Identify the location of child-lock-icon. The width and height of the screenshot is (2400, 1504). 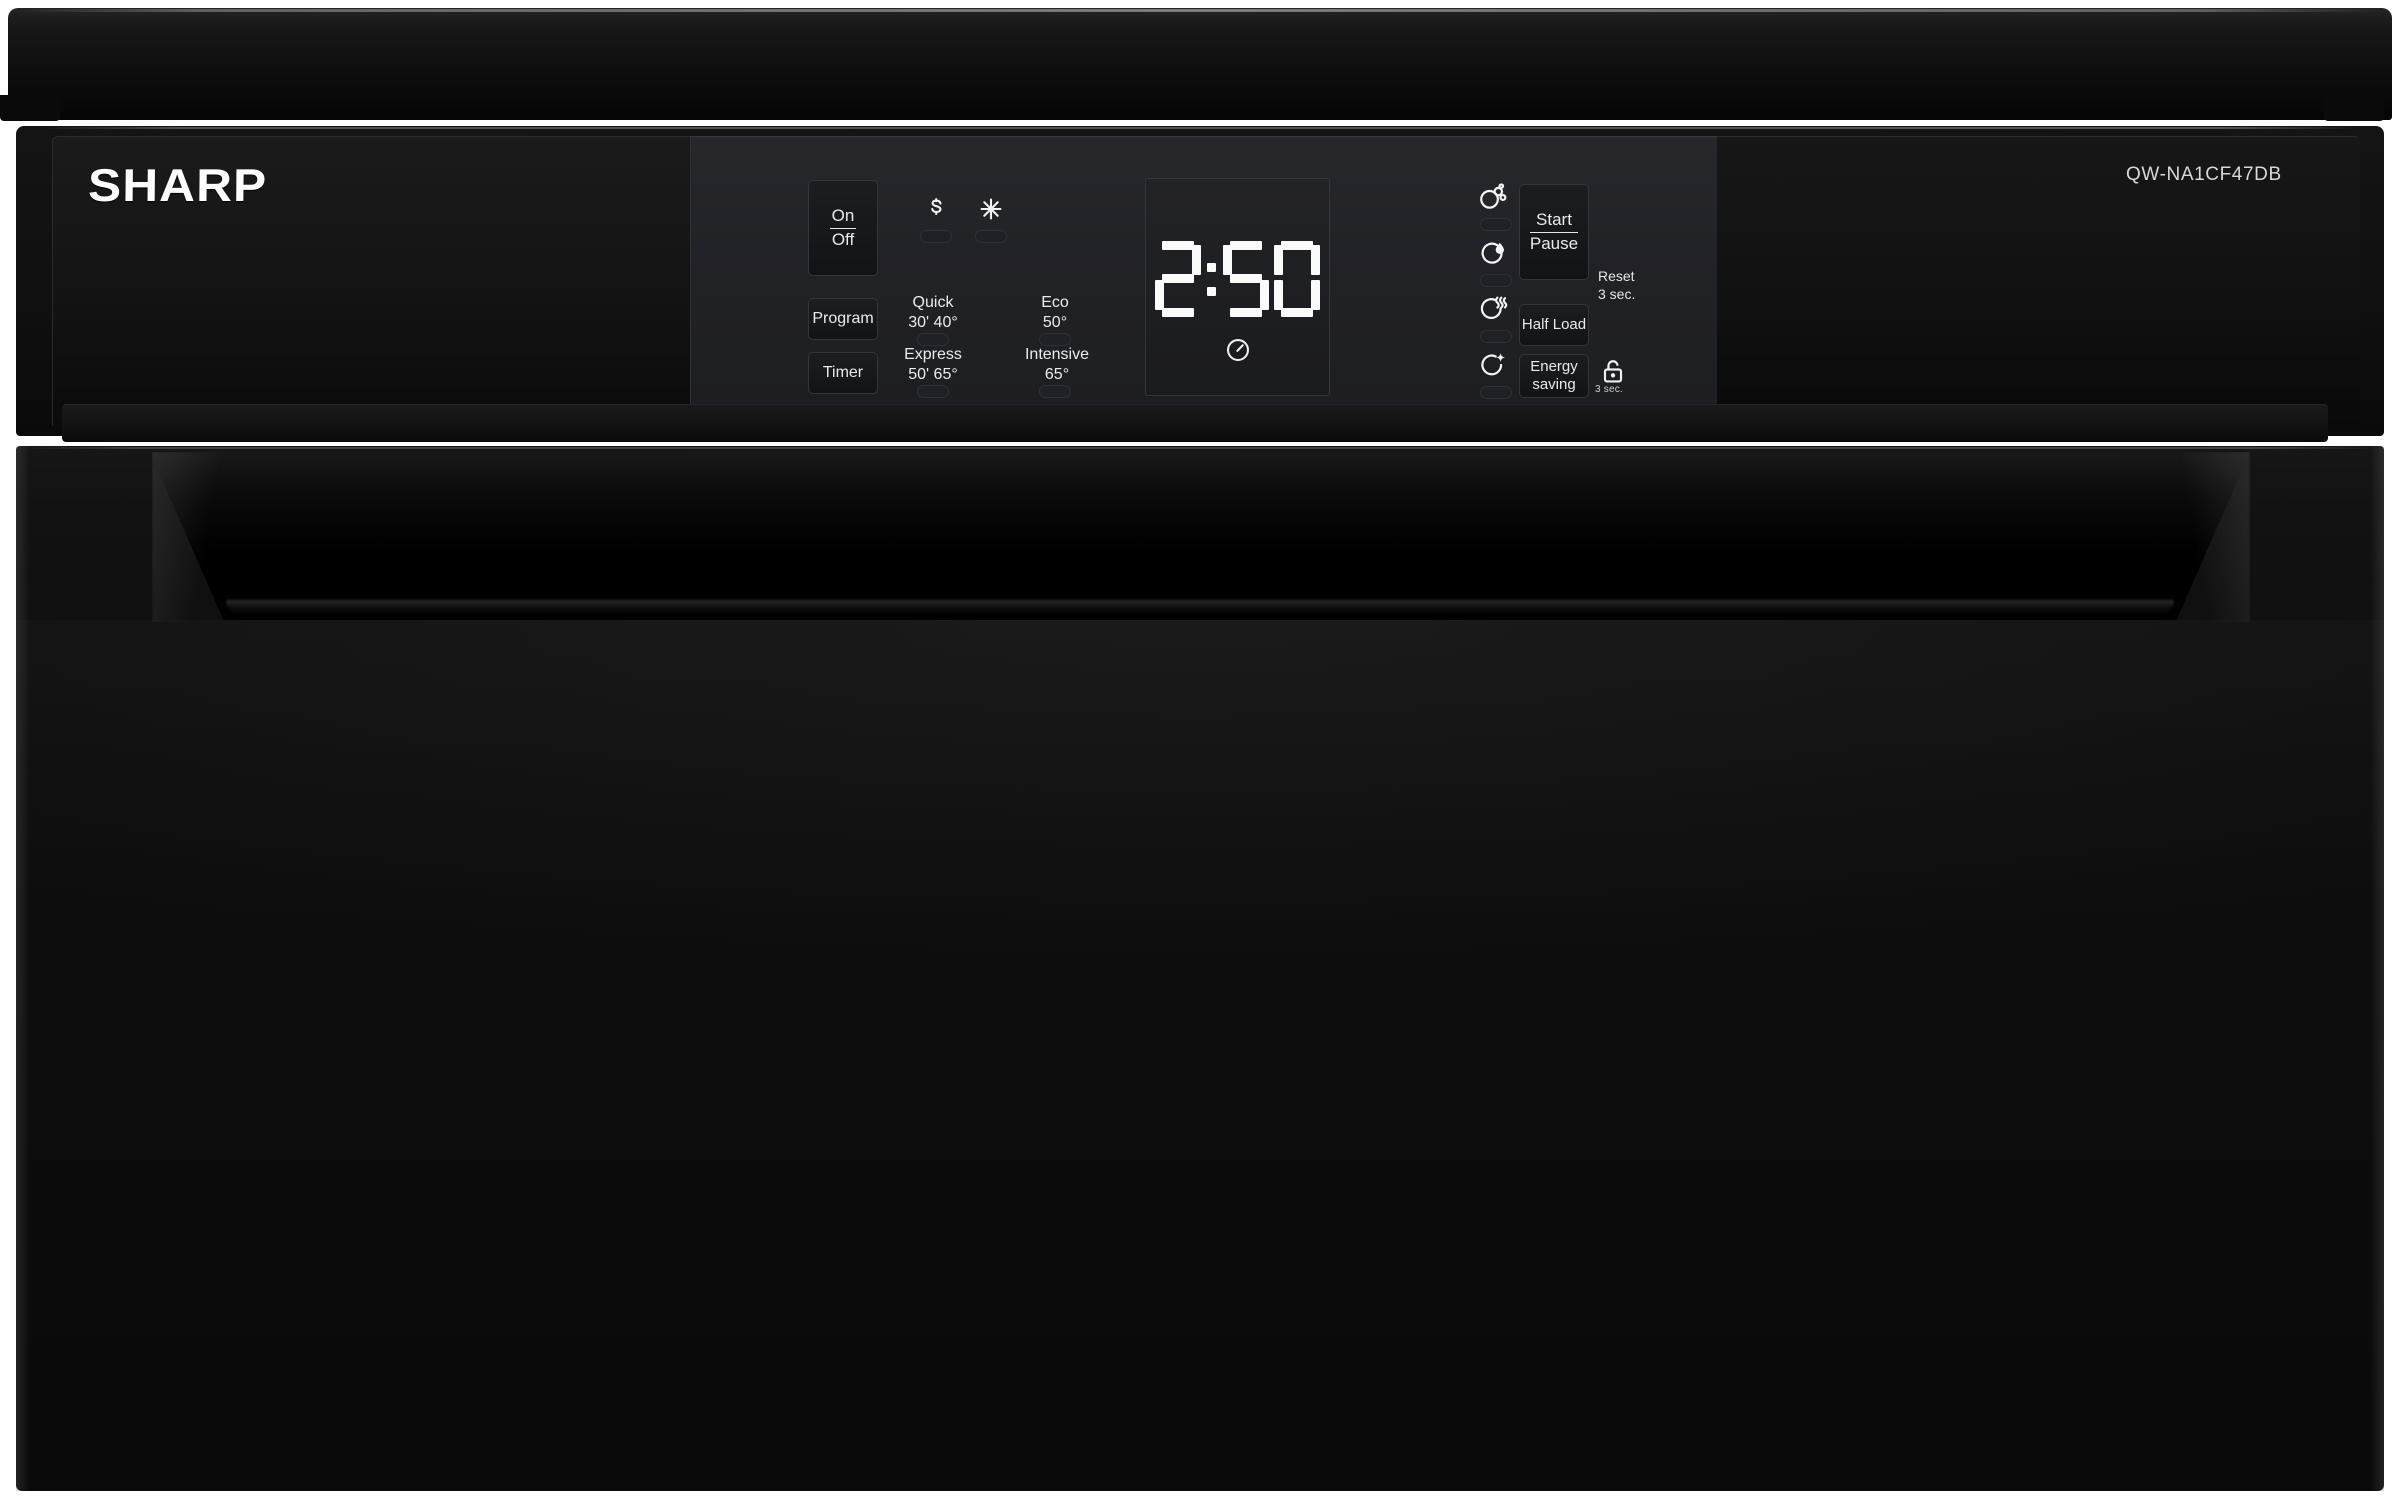
(1613, 371).